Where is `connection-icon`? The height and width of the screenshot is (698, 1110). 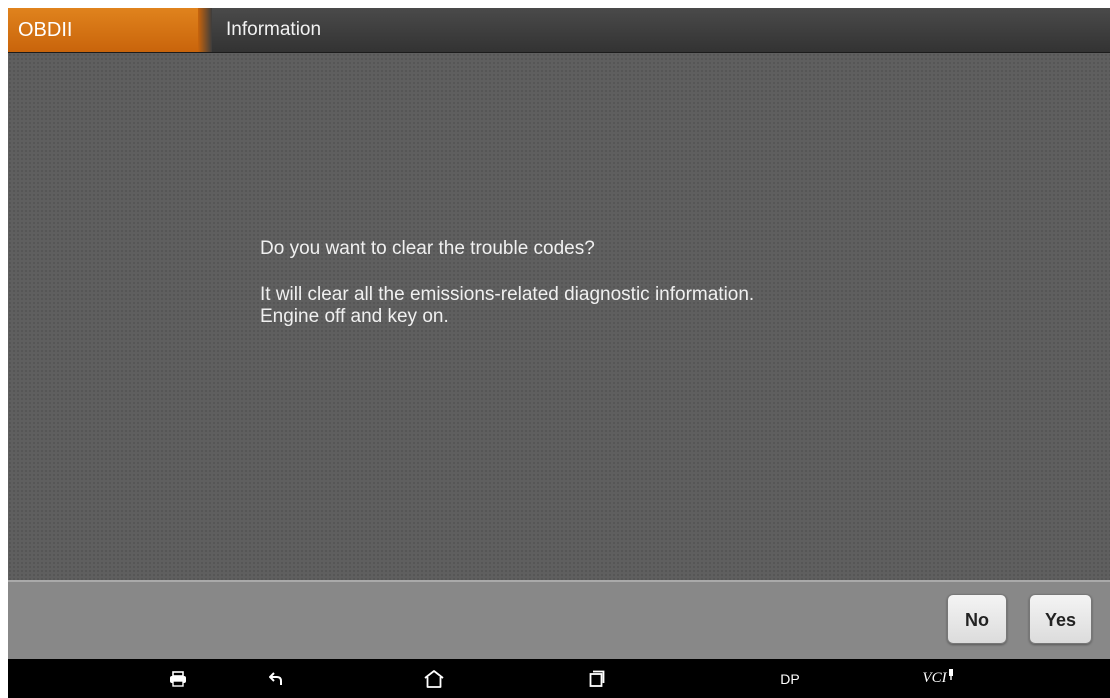
connection-icon is located at coordinates (950, 674).